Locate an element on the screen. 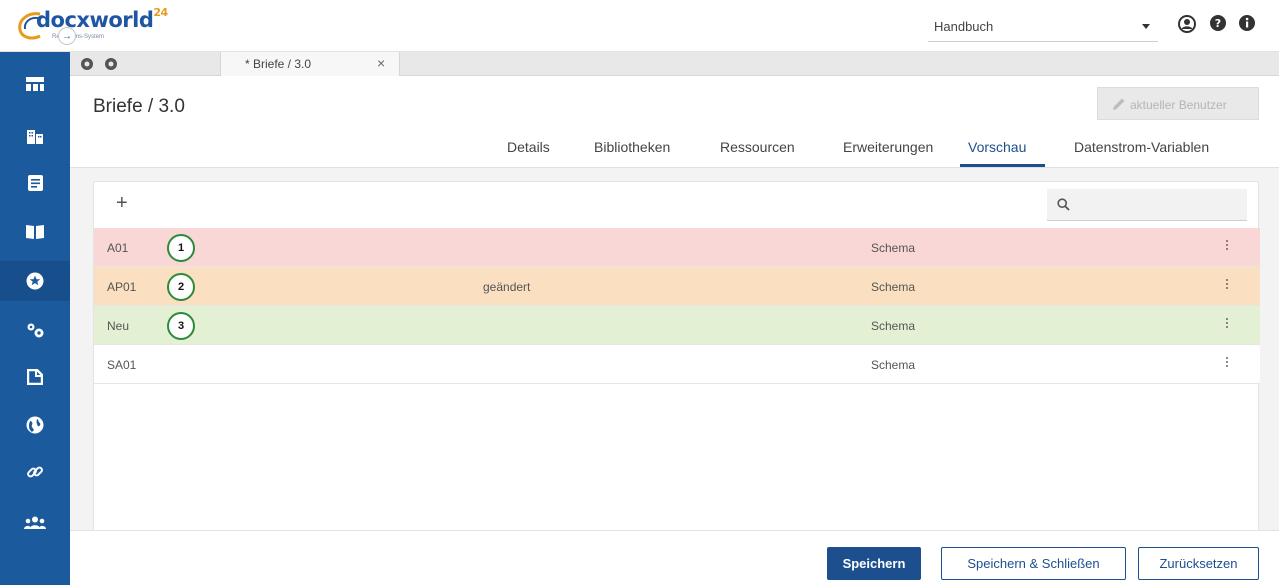  project-selector: Handbuch is located at coordinates (1043, 26).